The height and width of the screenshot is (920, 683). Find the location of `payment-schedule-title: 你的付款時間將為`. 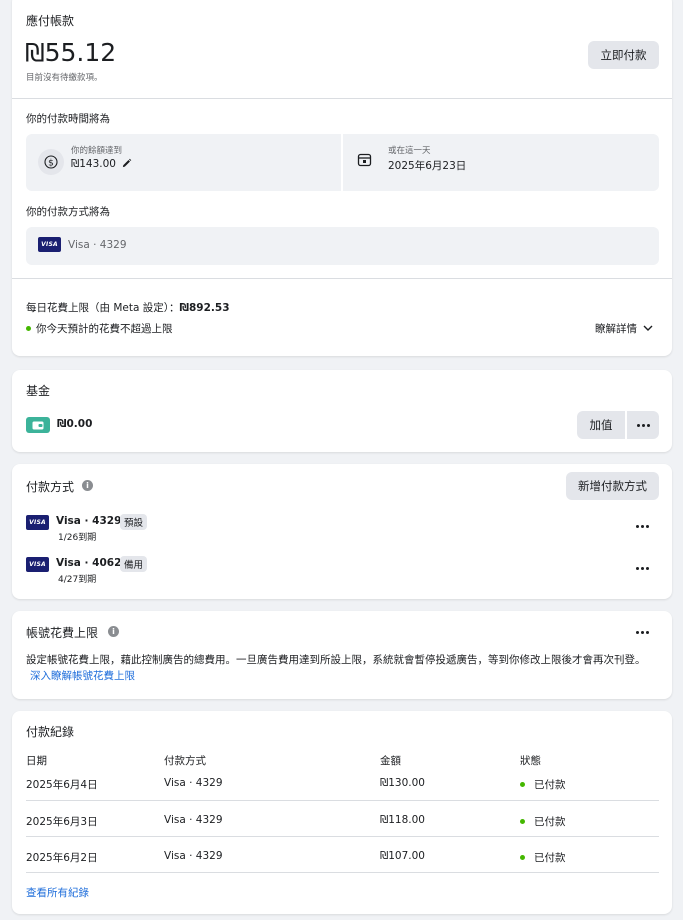

payment-schedule-title: 你的付款時間將為 is located at coordinates (68, 119).